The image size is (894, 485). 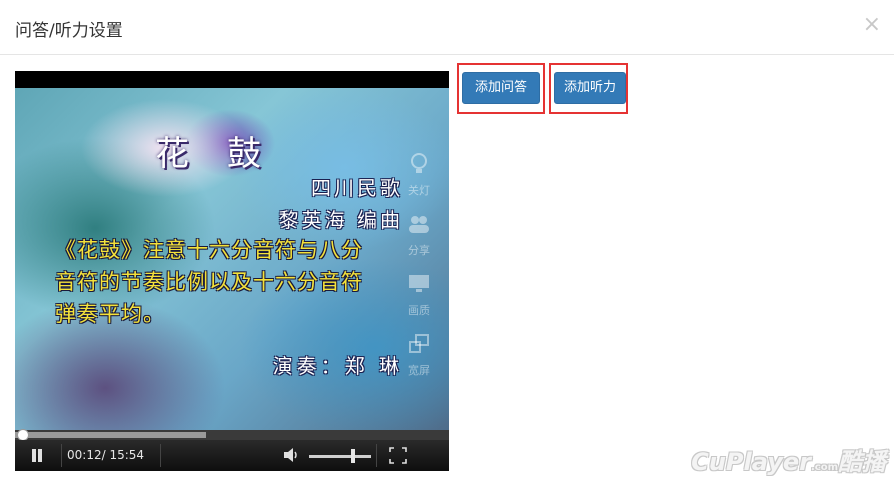 What do you see at coordinates (232, 435) in the screenshot?
I see `seek-bar` at bounding box center [232, 435].